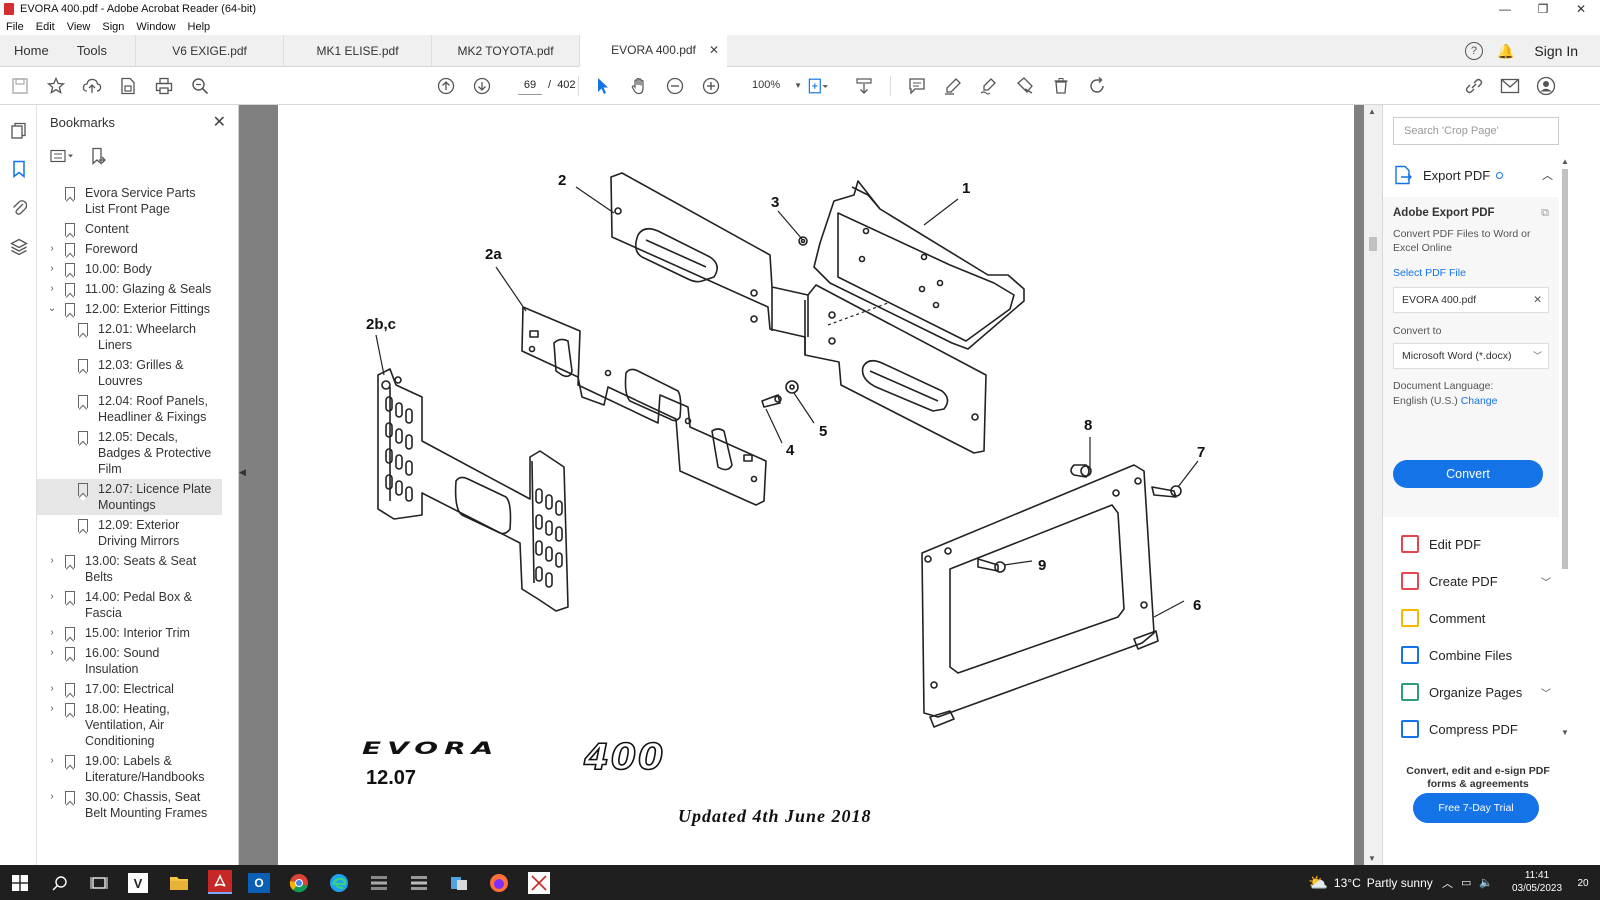 Image resolution: width=1600 pixels, height=900 pixels. Describe the element at coordinates (129, 689) in the screenshot. I see `bookmark-item: › 17.00: Electrical` at that location.